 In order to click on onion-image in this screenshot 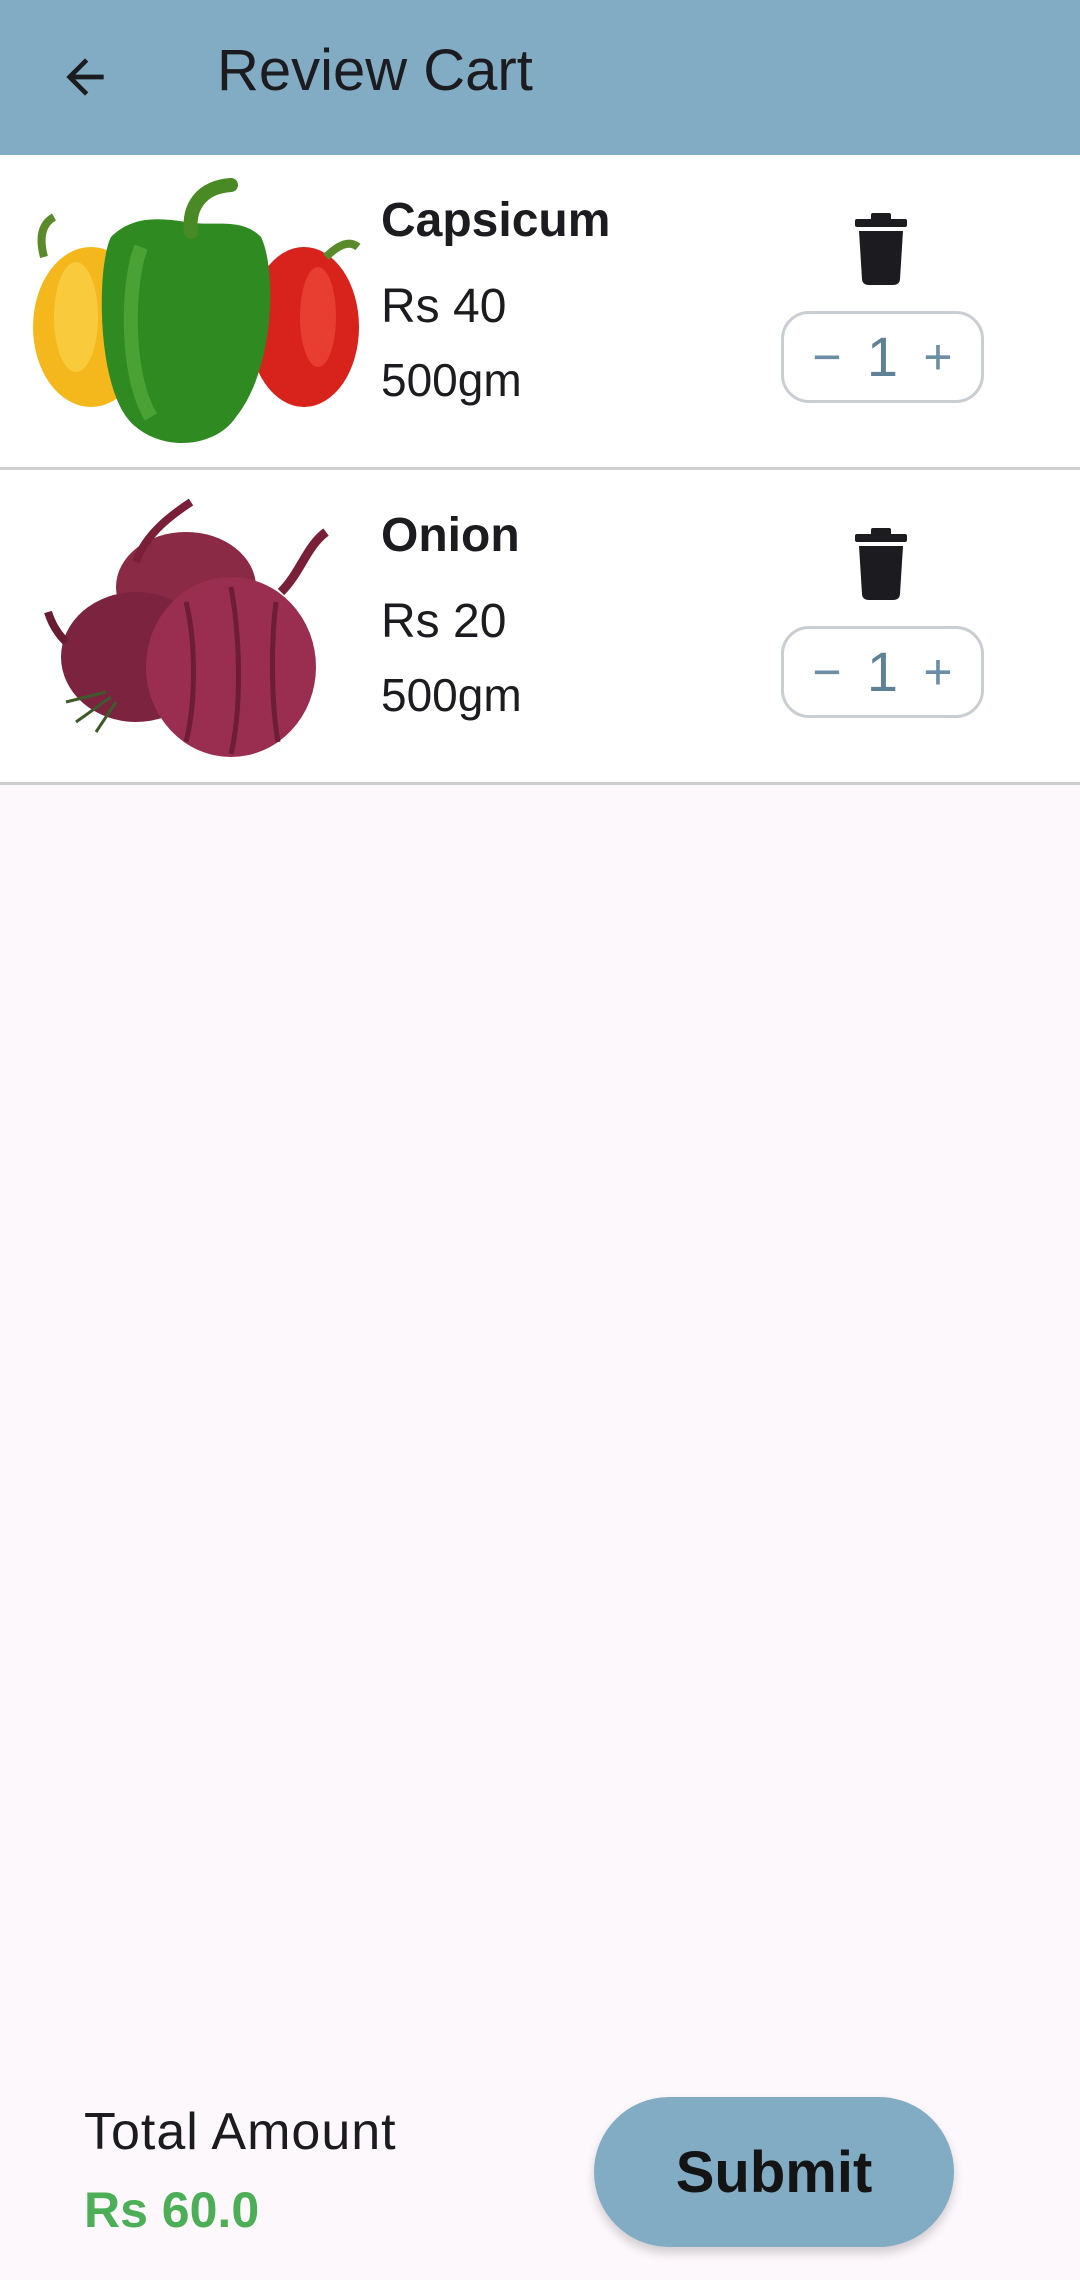, I will do `click(196, 627)`.